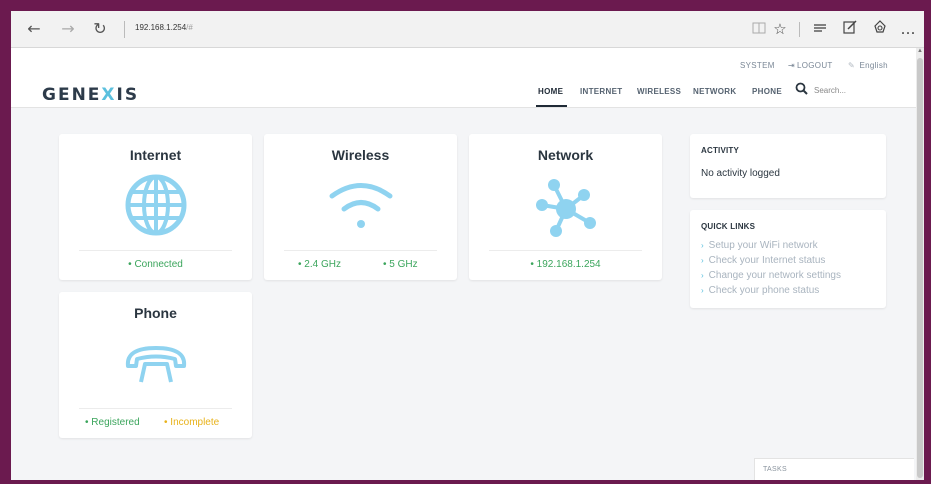  Describe the element at coordinates (34, 29) in the screenshot. I see `back-button: ←` at that location.